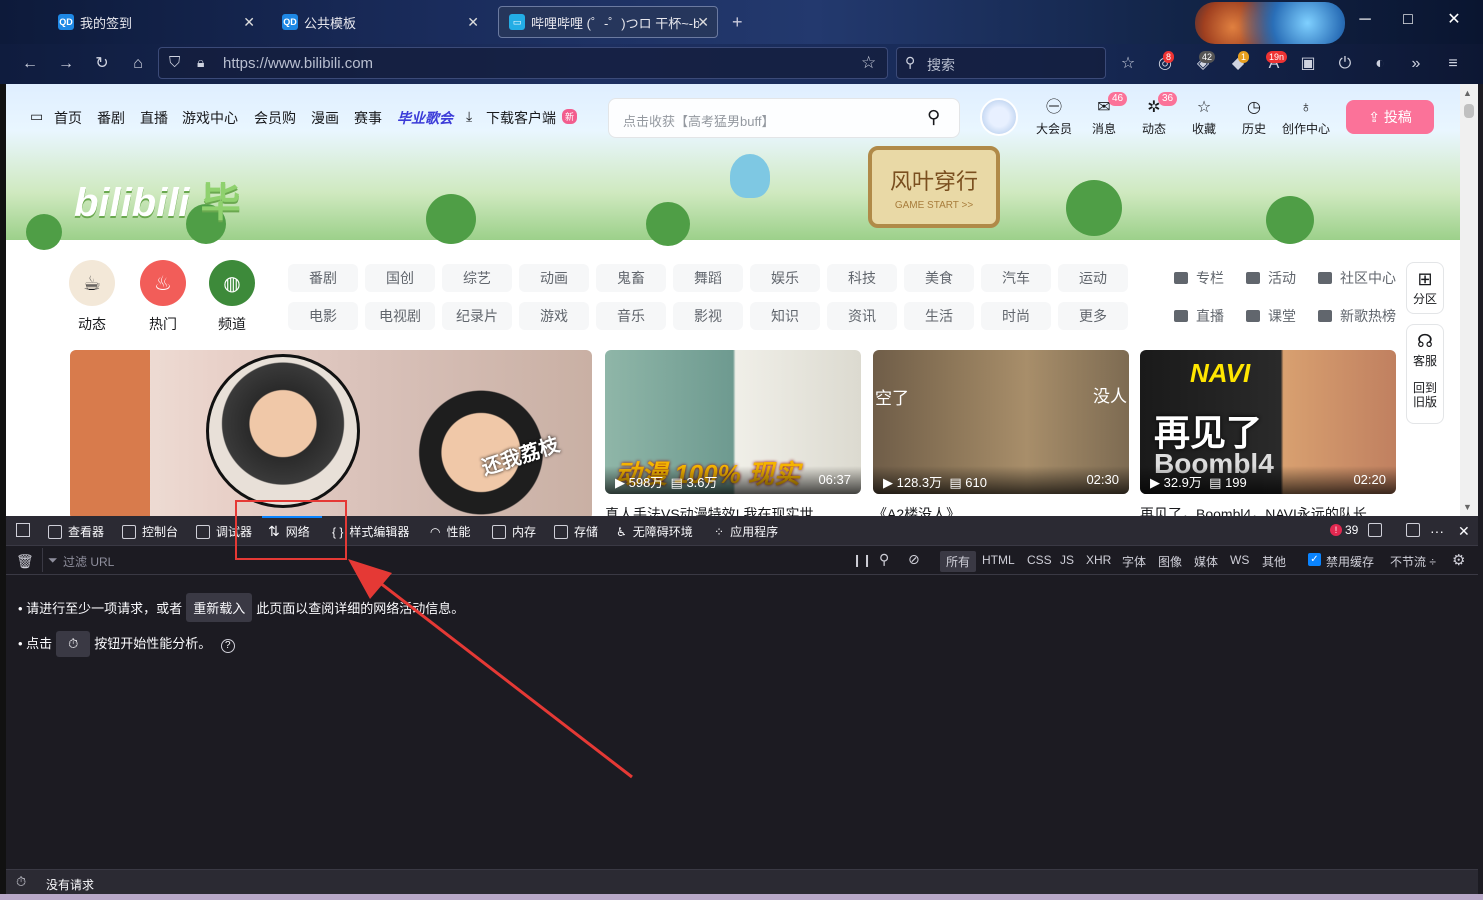 The width and height of the screenshot is (1483, 900). Describe the element at coordinates (862, 316) in the screenshot. I see `category-8: 资讯` at that location.